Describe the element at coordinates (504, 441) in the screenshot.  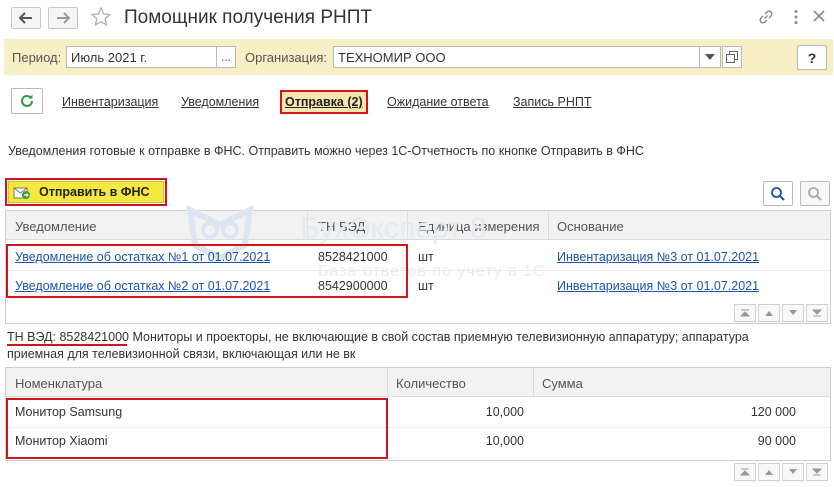
I see `item-qty-2: 10,000` at that location.